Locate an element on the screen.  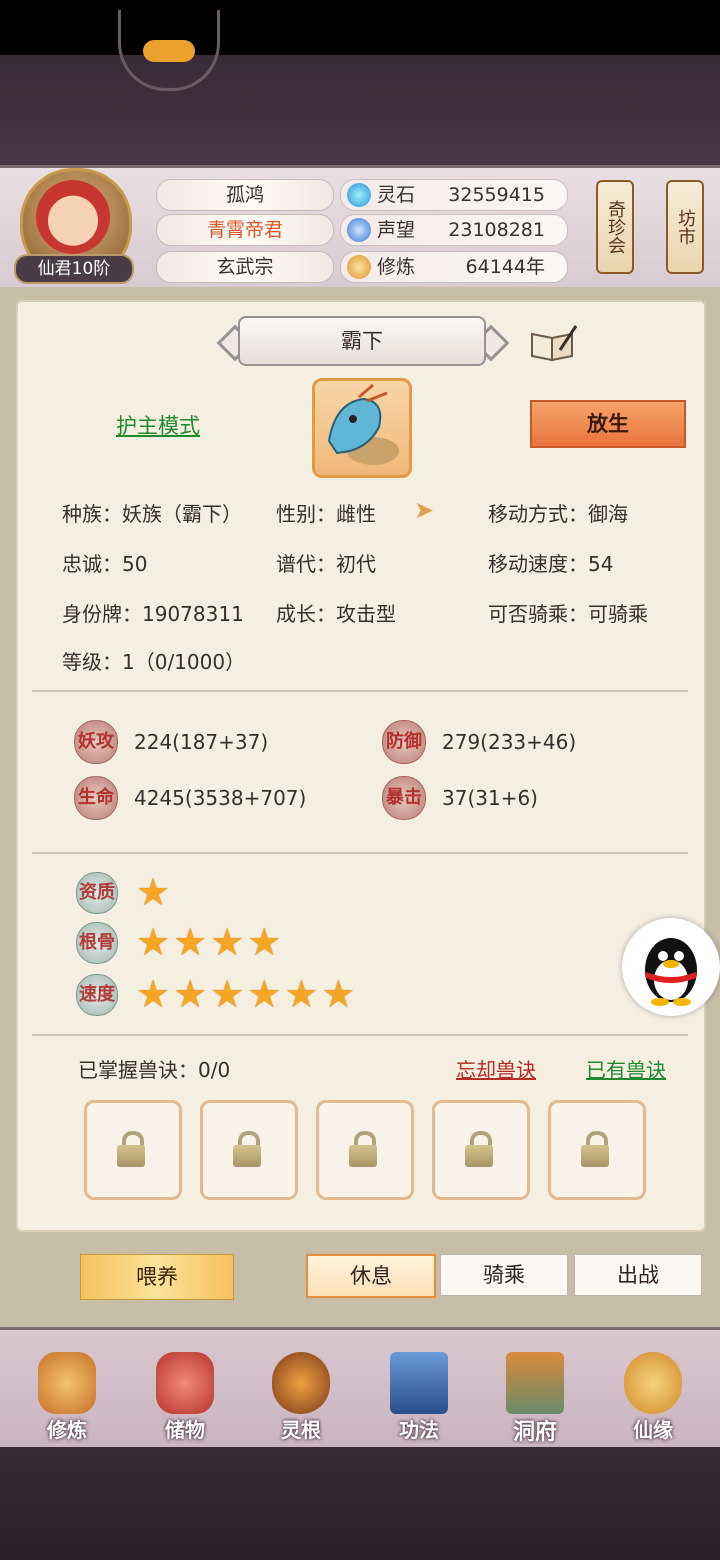
nav-techniques: 功法 is located at coordinates (419, 1397).